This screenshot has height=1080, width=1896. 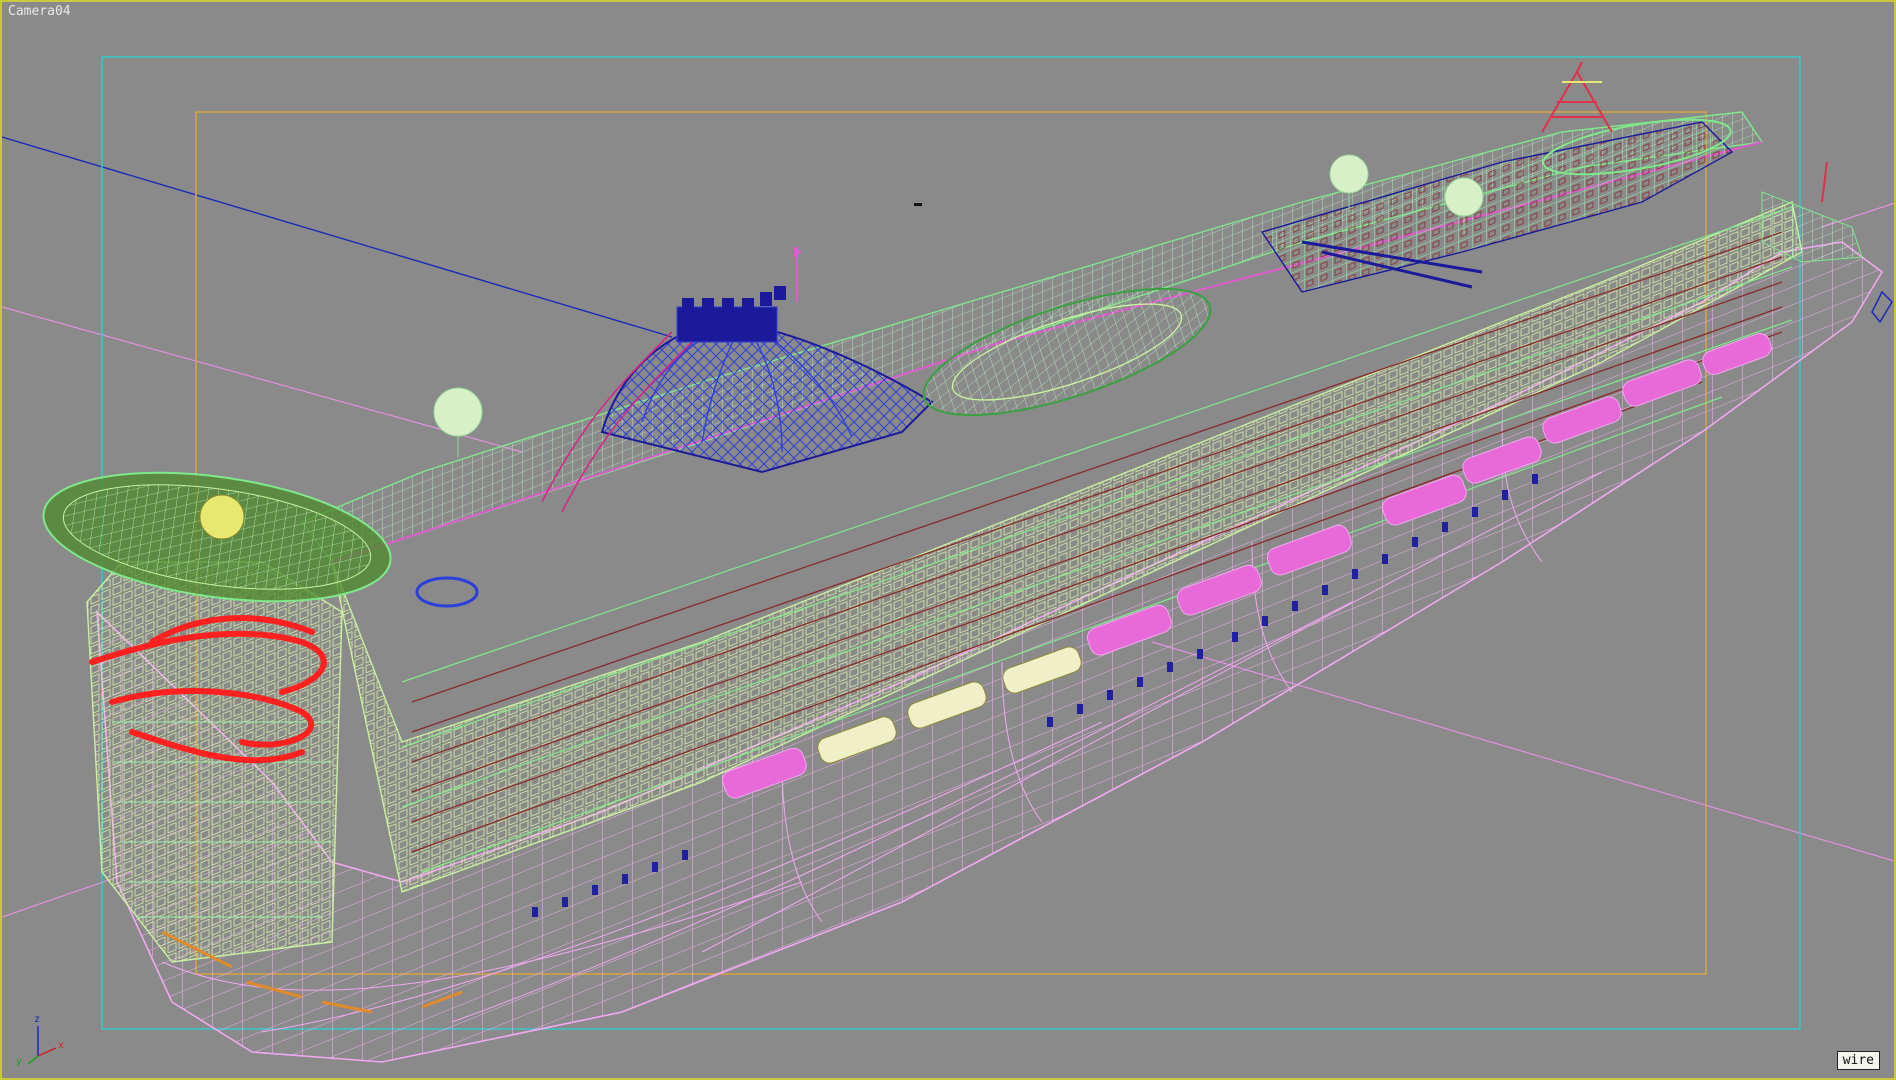 What do you see at coordinates (222, 517) in the screenshot?
I see `stern-small-dome` at bounding box center [222, 517].